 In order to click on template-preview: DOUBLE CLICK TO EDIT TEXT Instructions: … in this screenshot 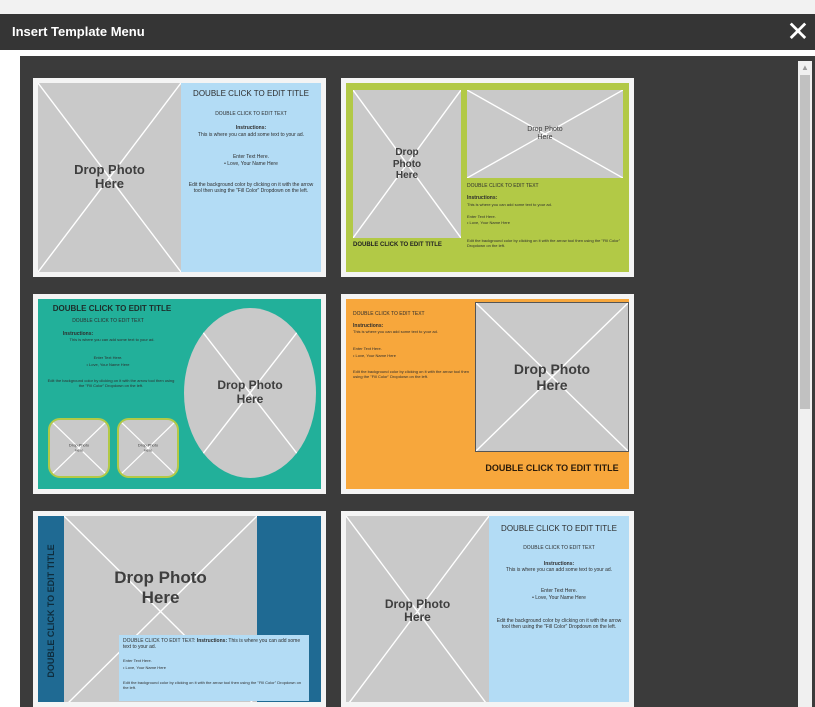, I will do `click(487, 394)`.